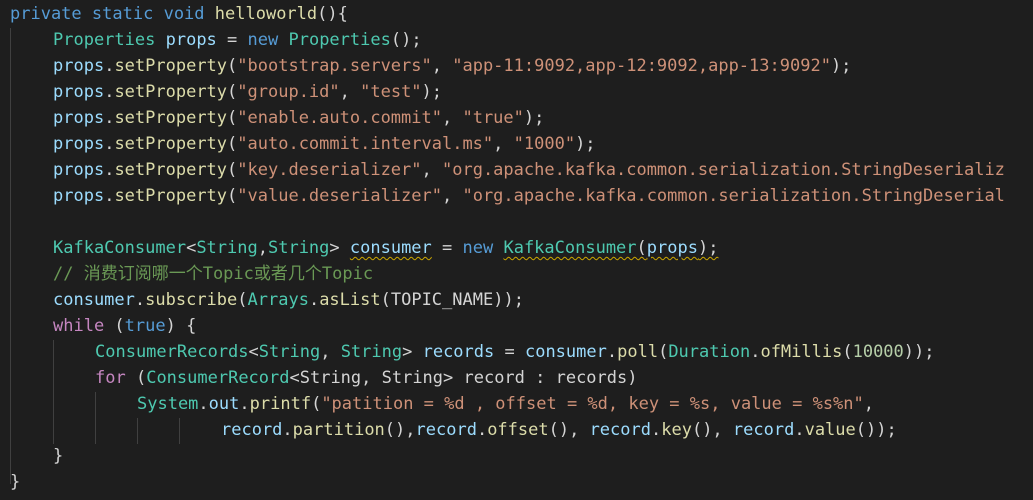 The width and height of the screenshot is (1033, 500). Describe the element at coordinates (339, 196) in the screenshot. I see `code-token: "value.deserializer"` at that location.